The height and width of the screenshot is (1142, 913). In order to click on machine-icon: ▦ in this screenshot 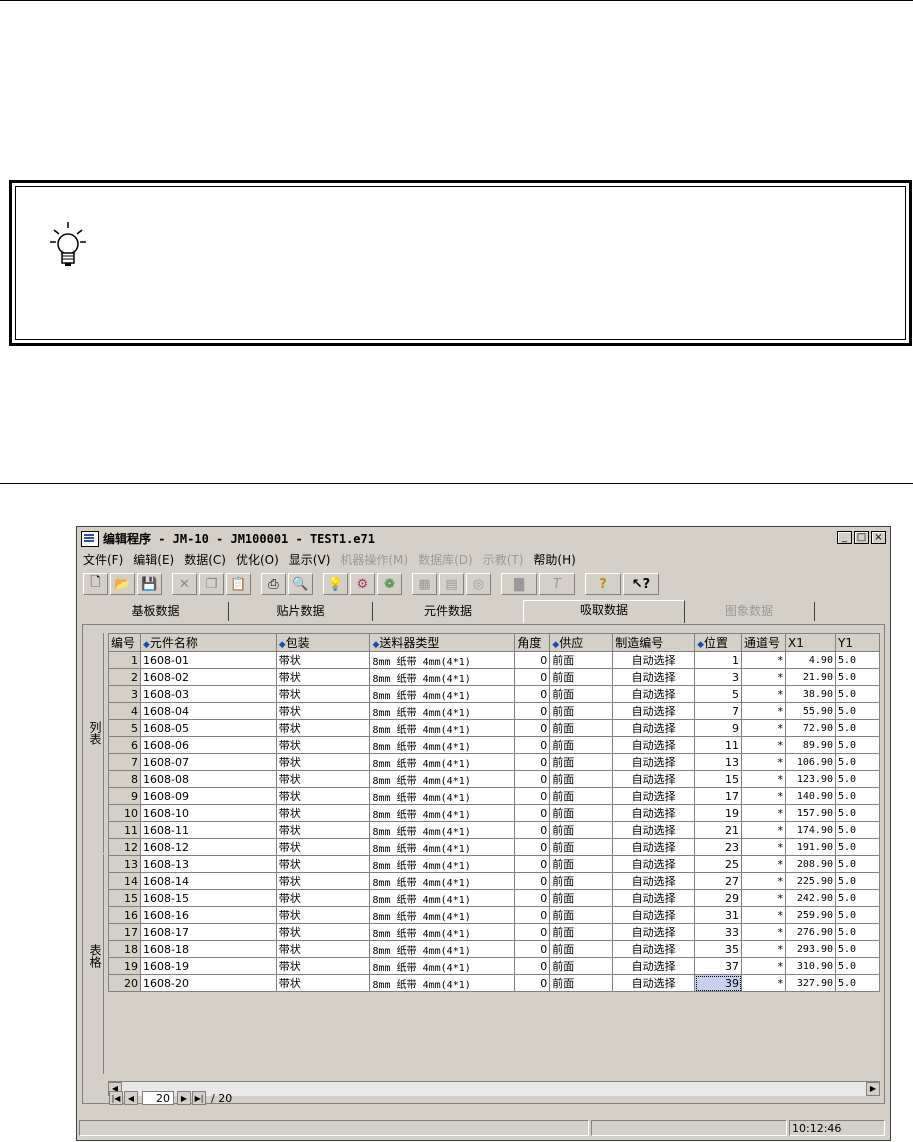, I will do `click(424, 584)`.